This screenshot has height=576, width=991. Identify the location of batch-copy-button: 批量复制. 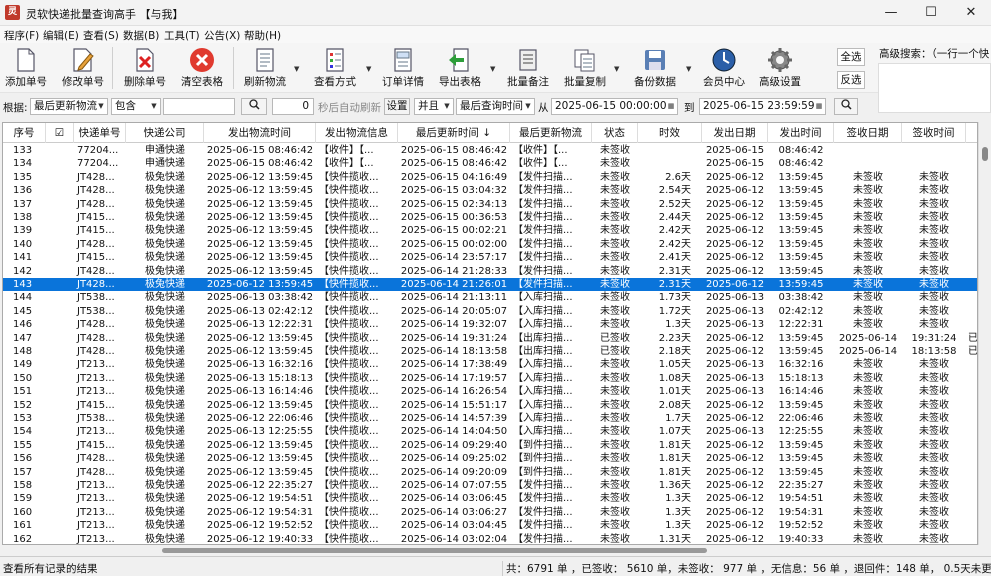
(585, 69).